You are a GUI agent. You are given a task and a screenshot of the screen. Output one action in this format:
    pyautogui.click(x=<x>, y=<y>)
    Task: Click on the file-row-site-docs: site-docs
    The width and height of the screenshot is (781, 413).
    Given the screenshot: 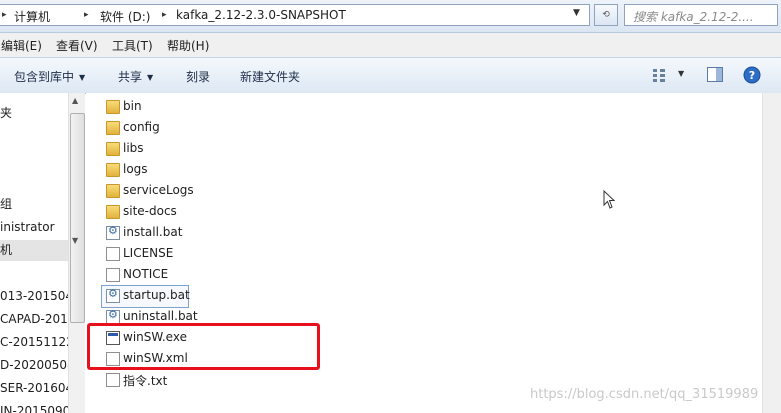 What is the action you would take?
    pyautogui.click(x=162, y=212)
    